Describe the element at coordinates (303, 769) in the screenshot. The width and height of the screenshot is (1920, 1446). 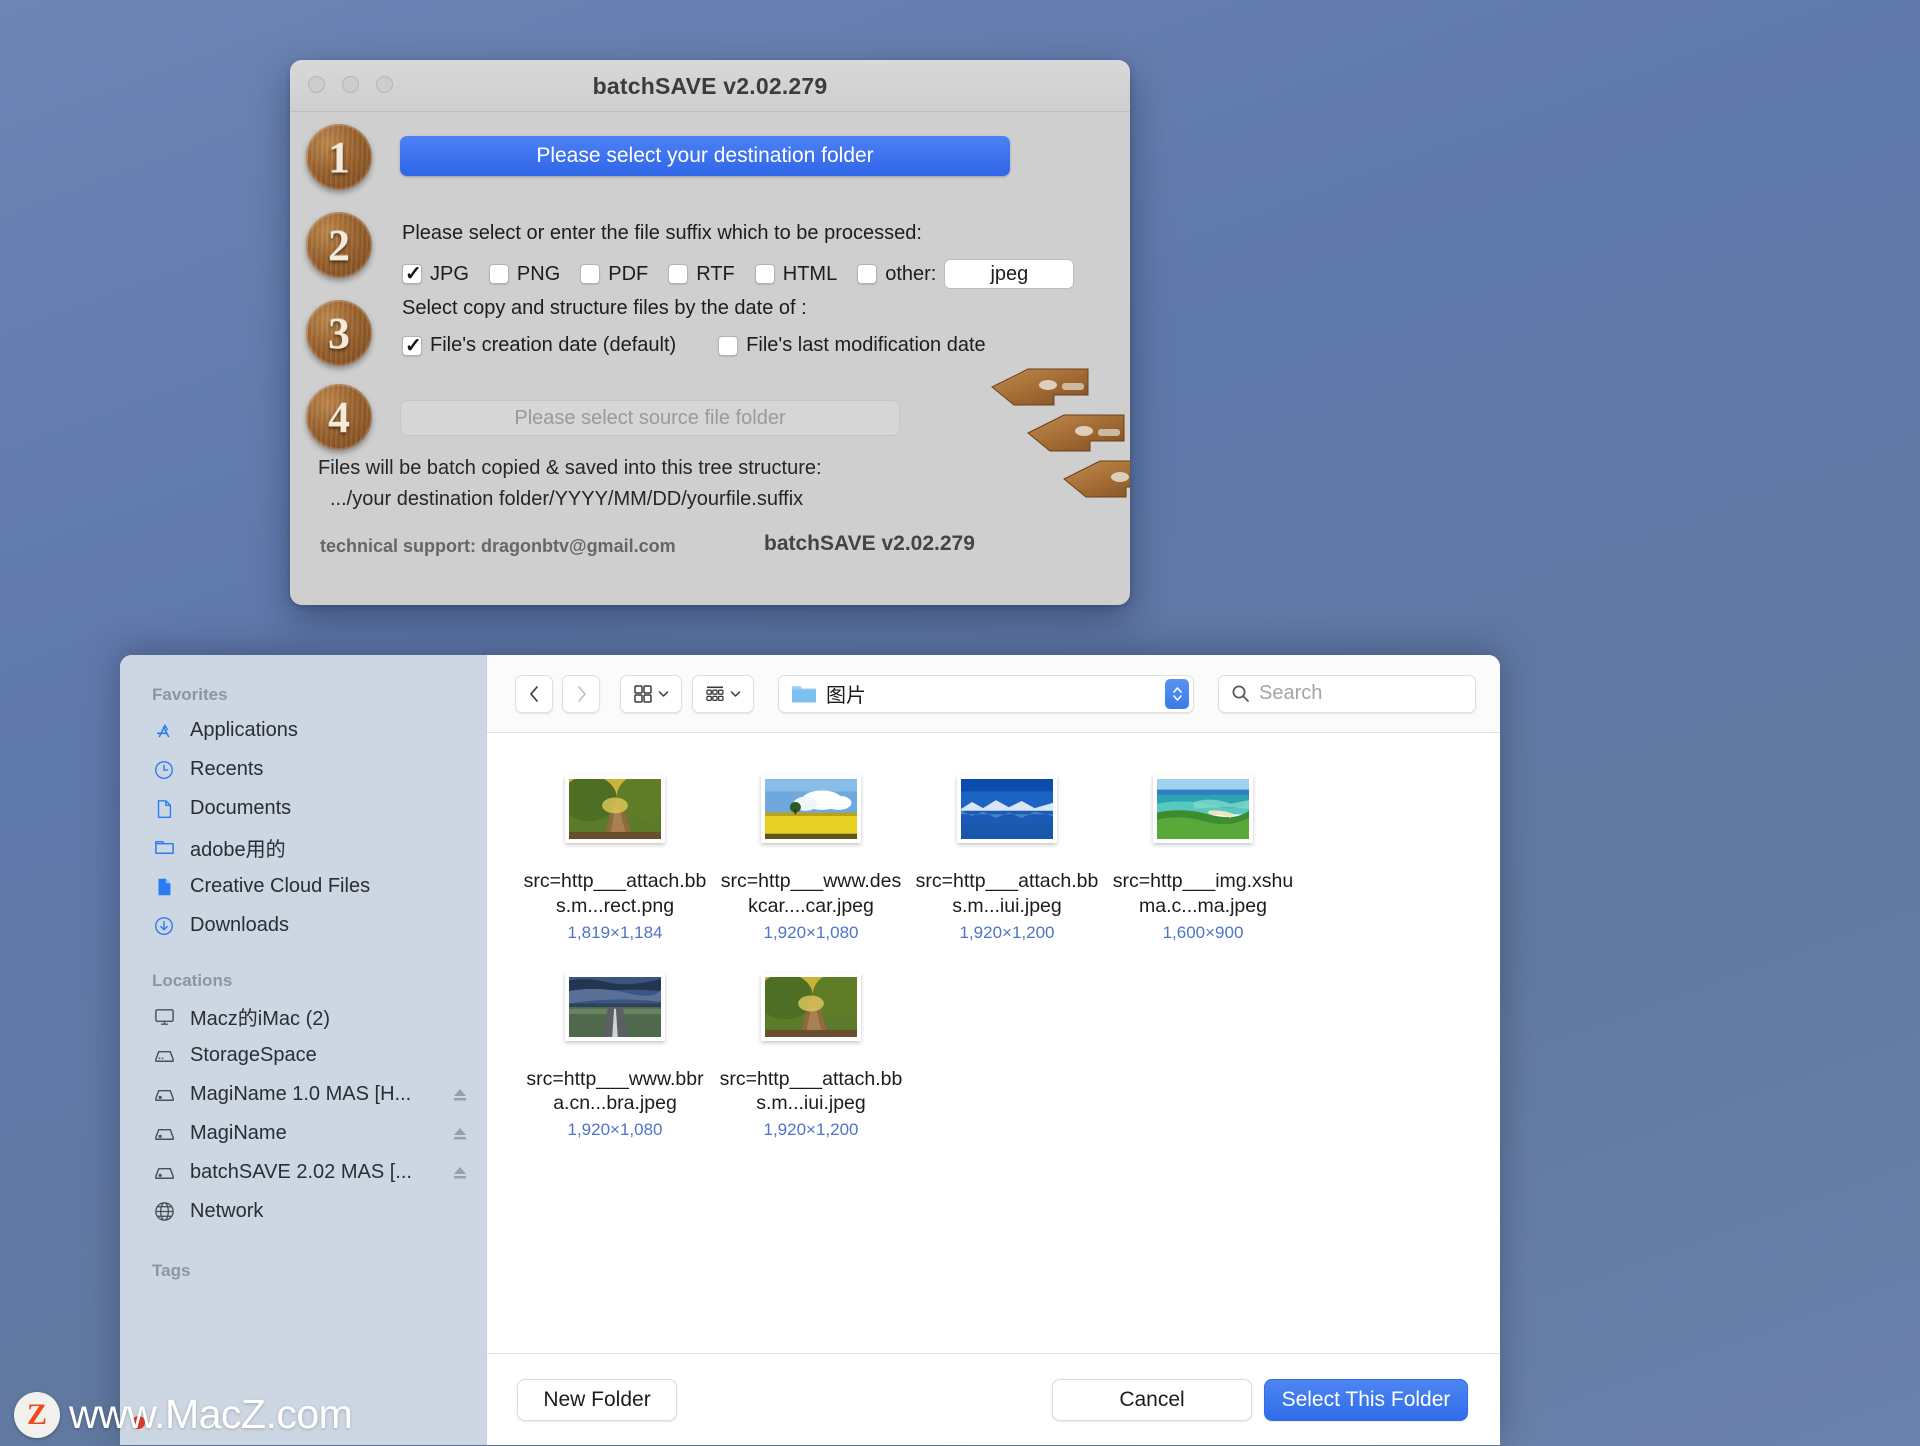
I see `sidebar-item-recents: Recents` at that location.